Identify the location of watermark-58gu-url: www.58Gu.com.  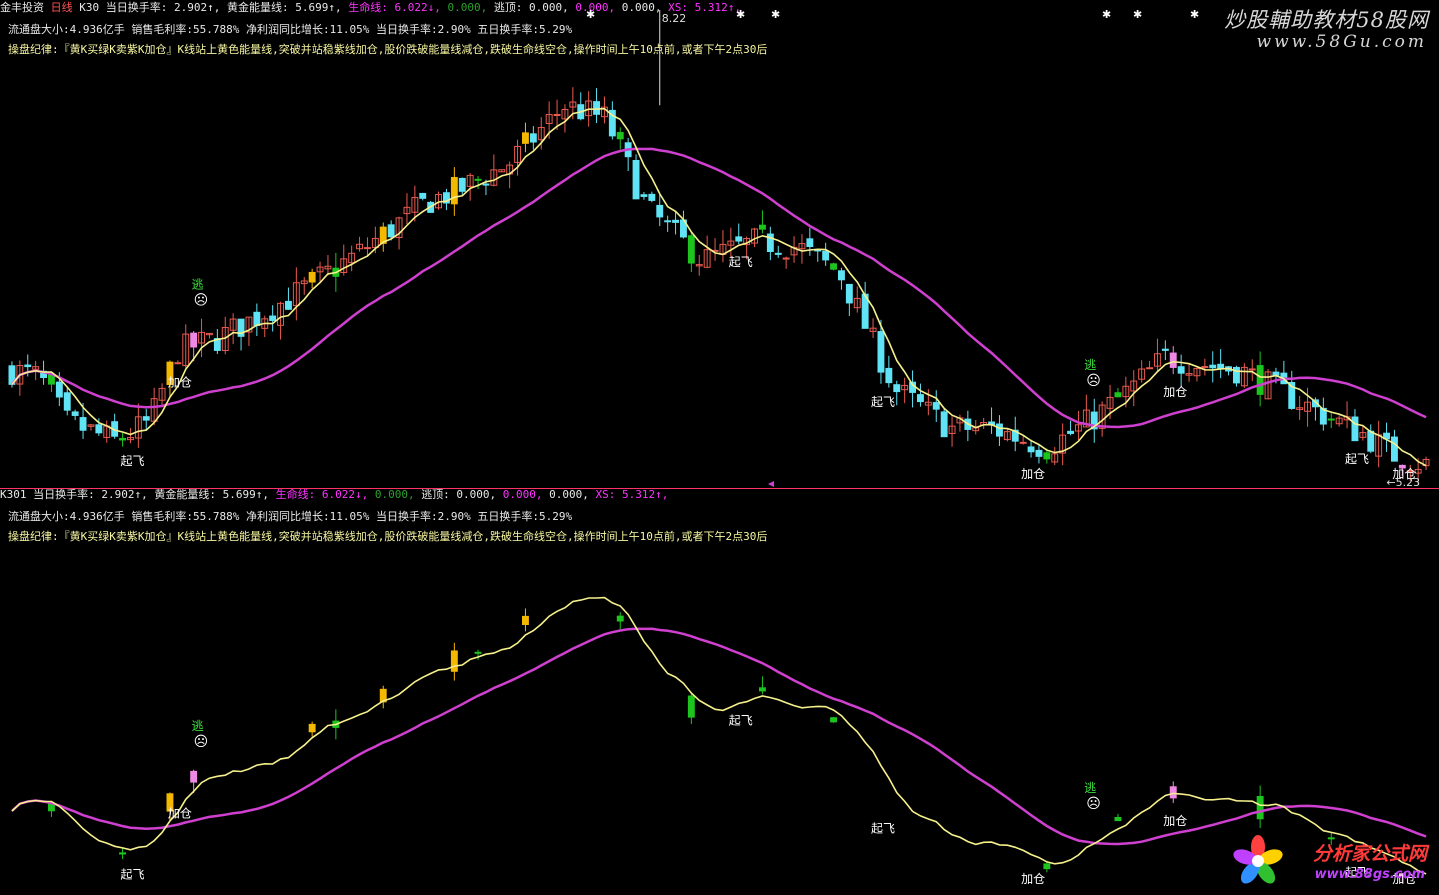
(1341, 42).